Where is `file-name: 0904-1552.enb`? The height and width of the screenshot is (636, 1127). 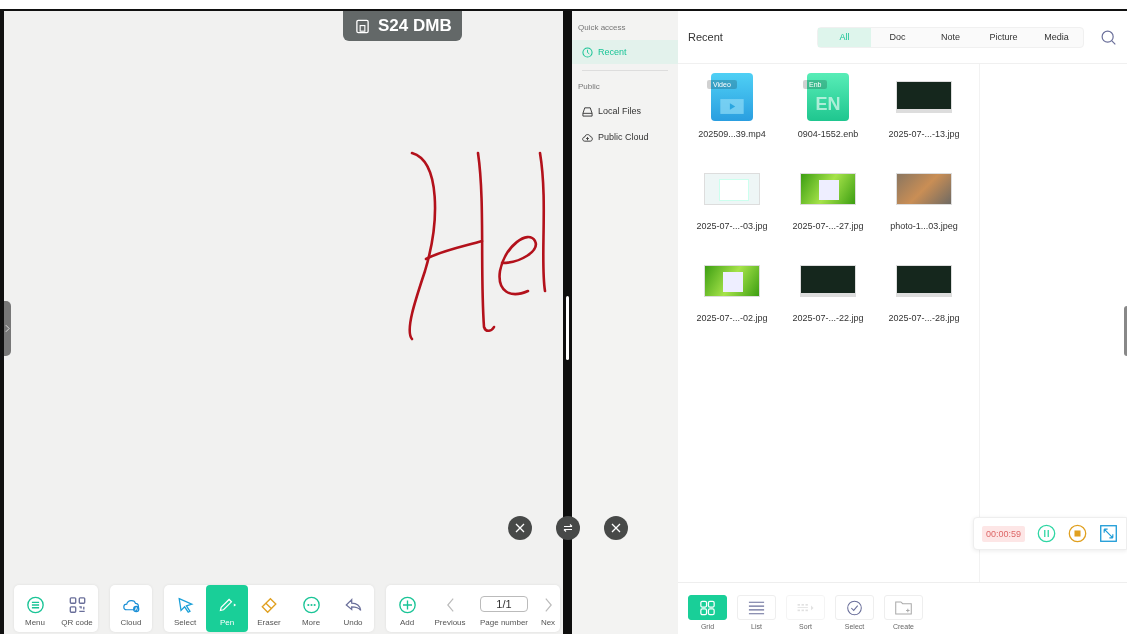
file-name: 0904-1552.enb is located at coordinates (828, 134).